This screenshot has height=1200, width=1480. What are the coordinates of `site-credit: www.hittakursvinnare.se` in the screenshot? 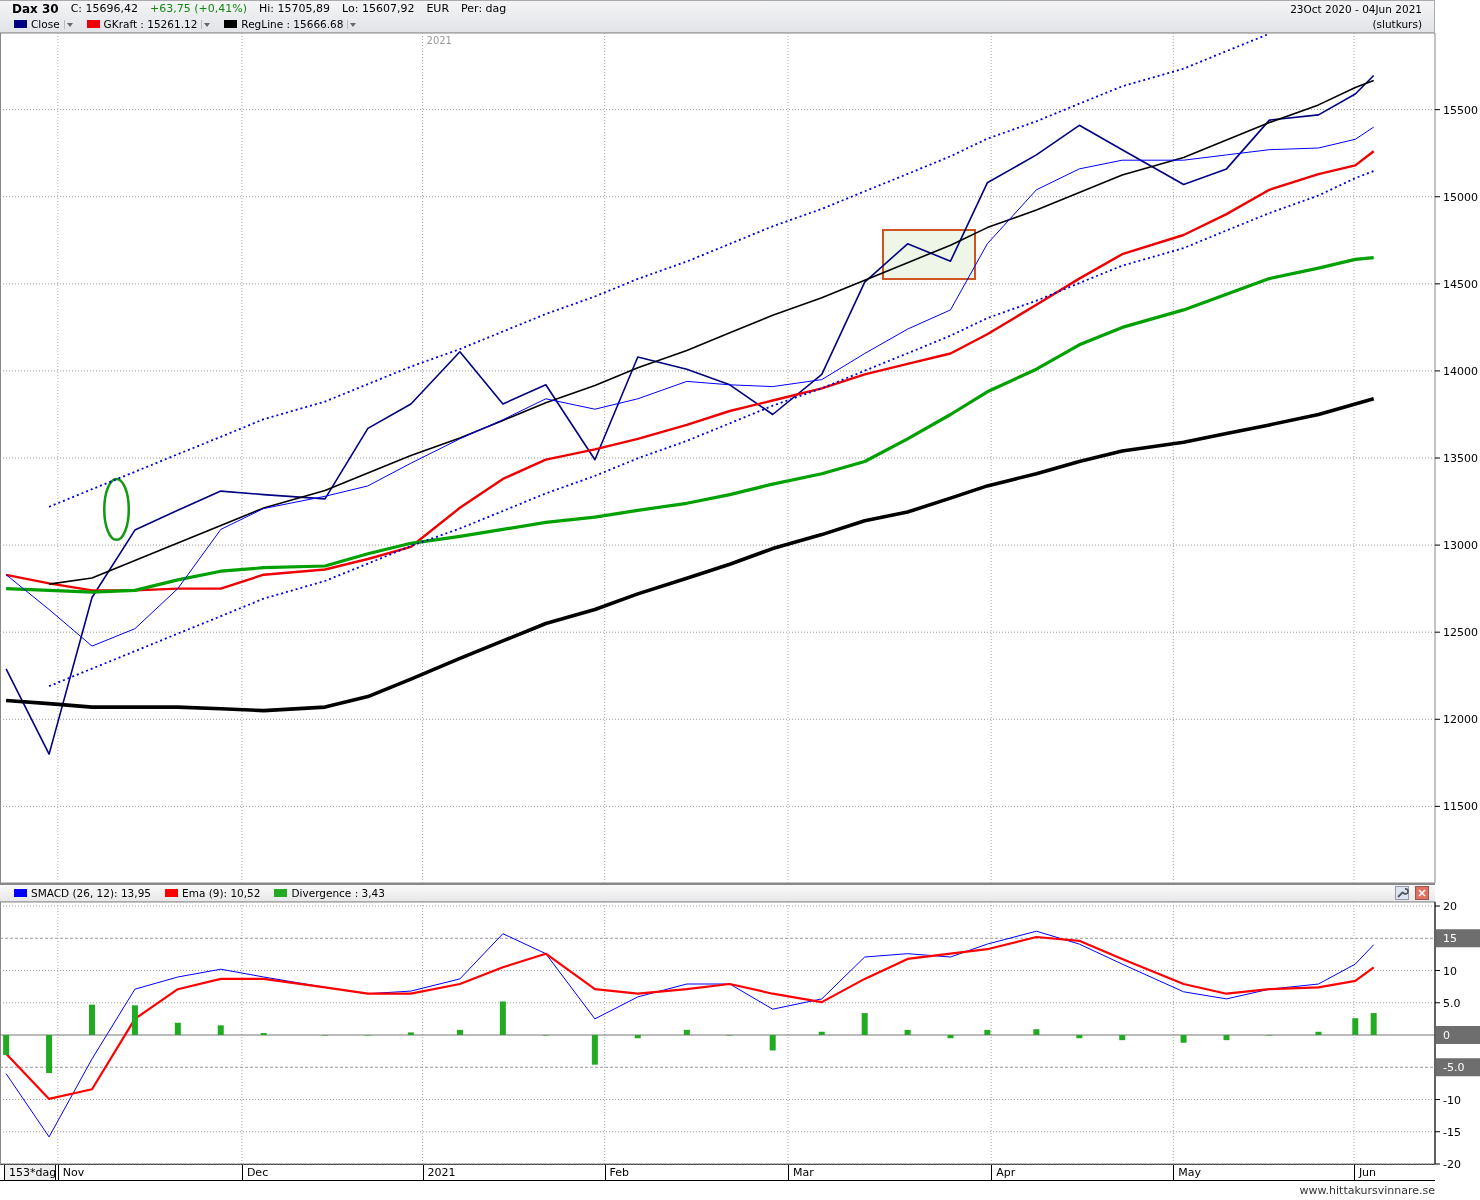 It's located at (1367, 1190).